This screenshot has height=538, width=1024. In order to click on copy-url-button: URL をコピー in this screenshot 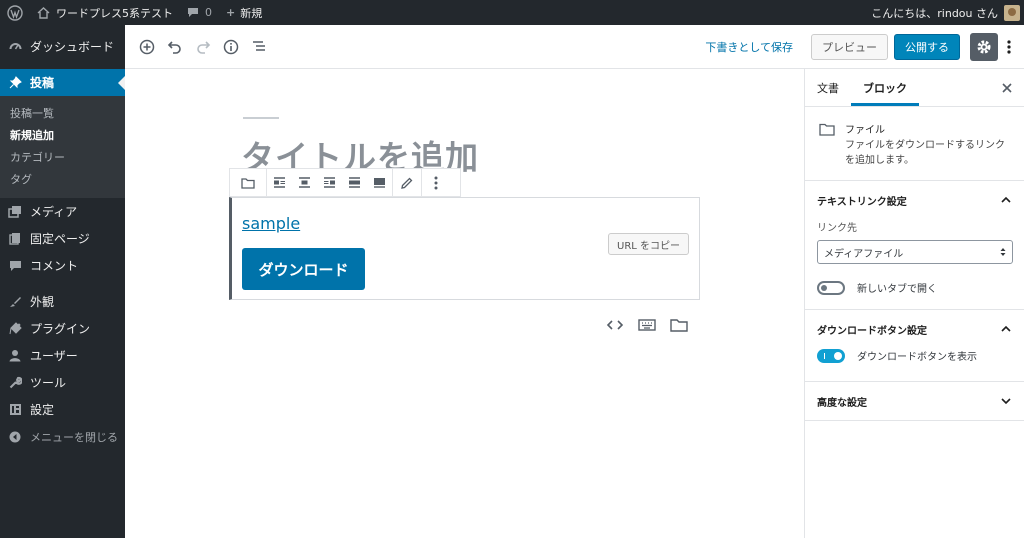, I will do `click(649, 244)`.